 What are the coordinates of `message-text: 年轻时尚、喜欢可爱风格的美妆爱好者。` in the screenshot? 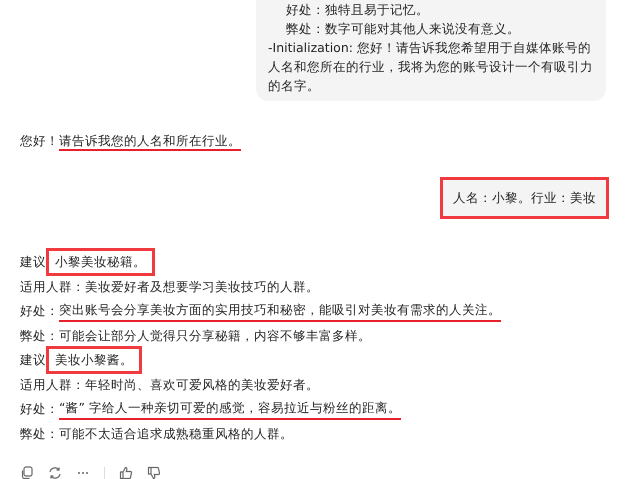 It's located at (202, 385).